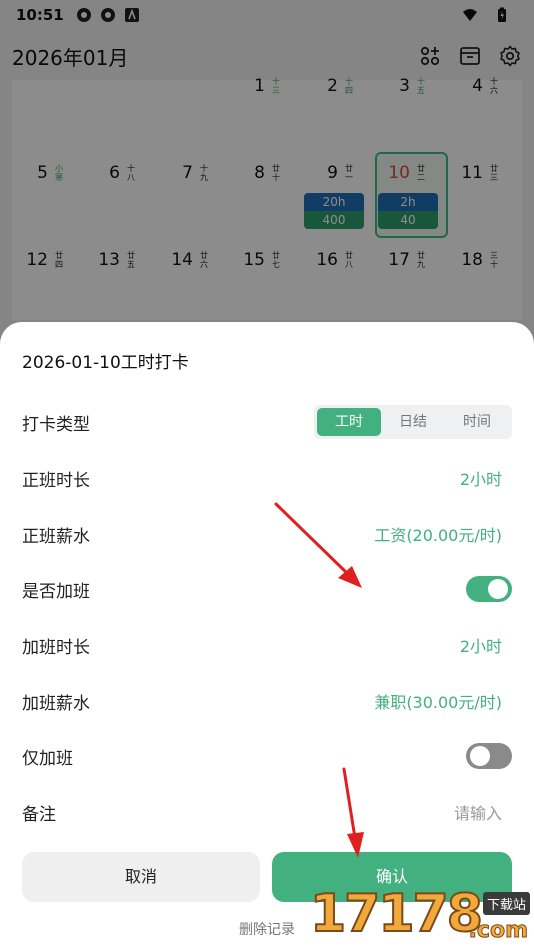 The width and height of the screenshot is (534, 950). Describe the element at coordinates (267, 645) in the screenshot. I see `overtime-hours-row: 加班时长 2小时` at that location.